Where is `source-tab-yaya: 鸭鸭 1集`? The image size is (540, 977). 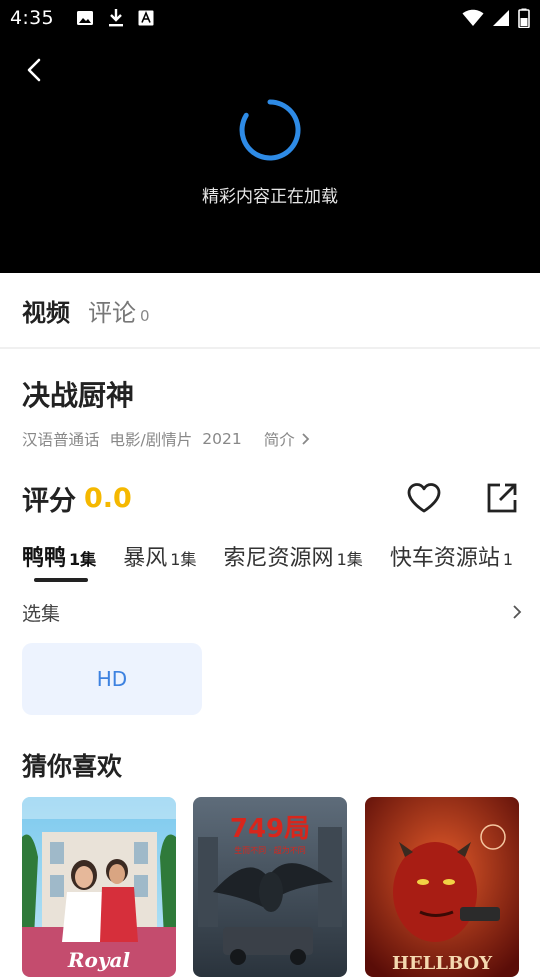 source-tab-yaya: 鸭鸭 1集 is located at coordinates (59, 561).